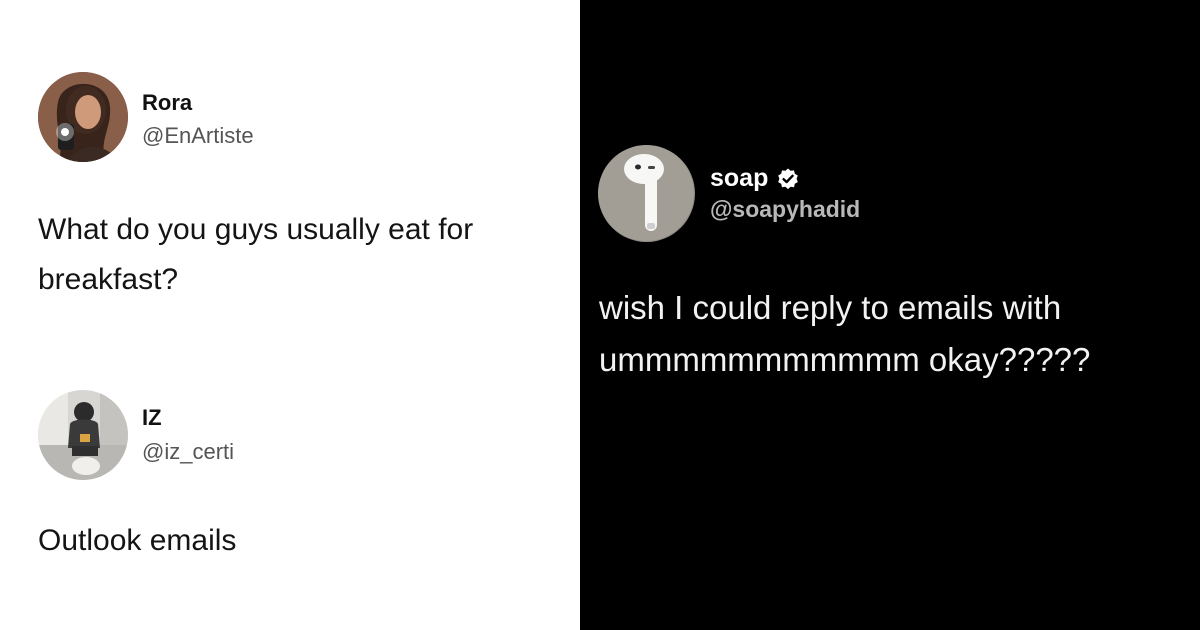  I want to click on rora-avatar, so click(83, 117).